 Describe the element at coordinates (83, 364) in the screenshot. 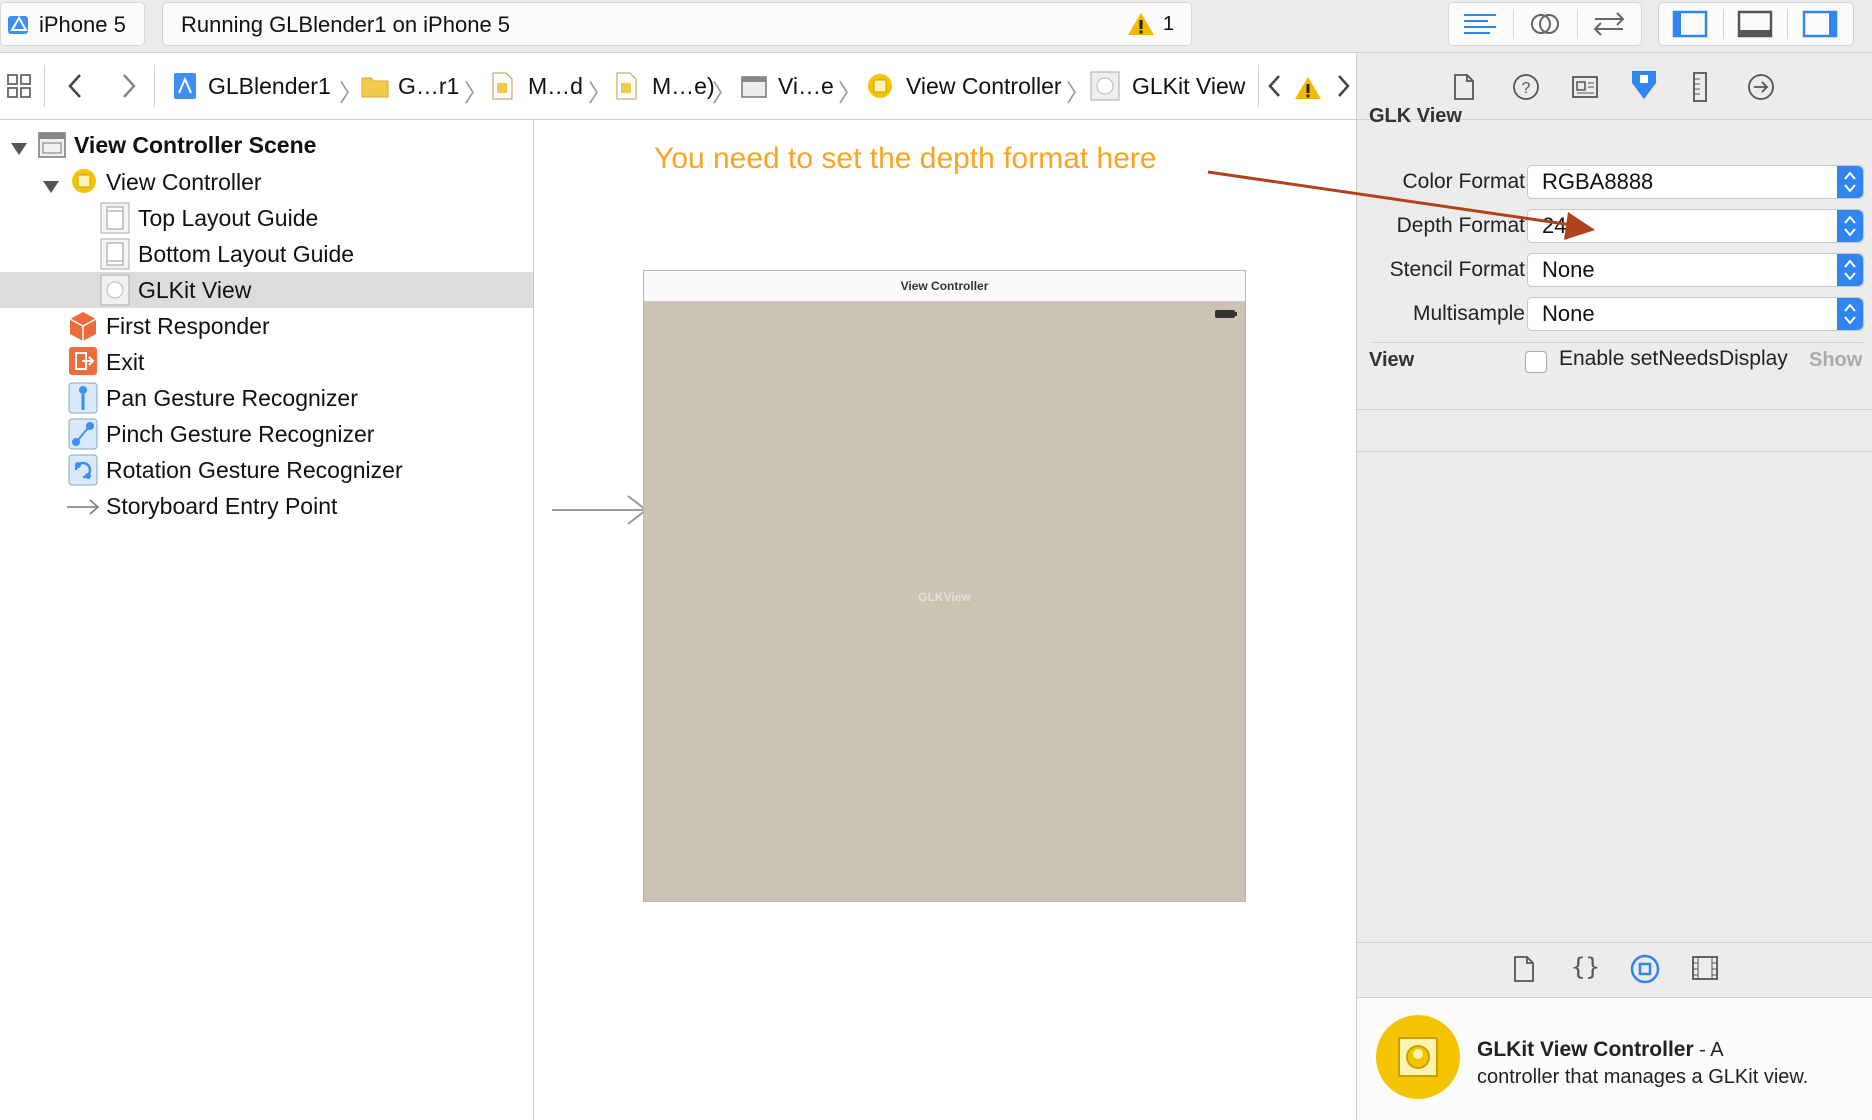

I see `exit-icon` at that location.